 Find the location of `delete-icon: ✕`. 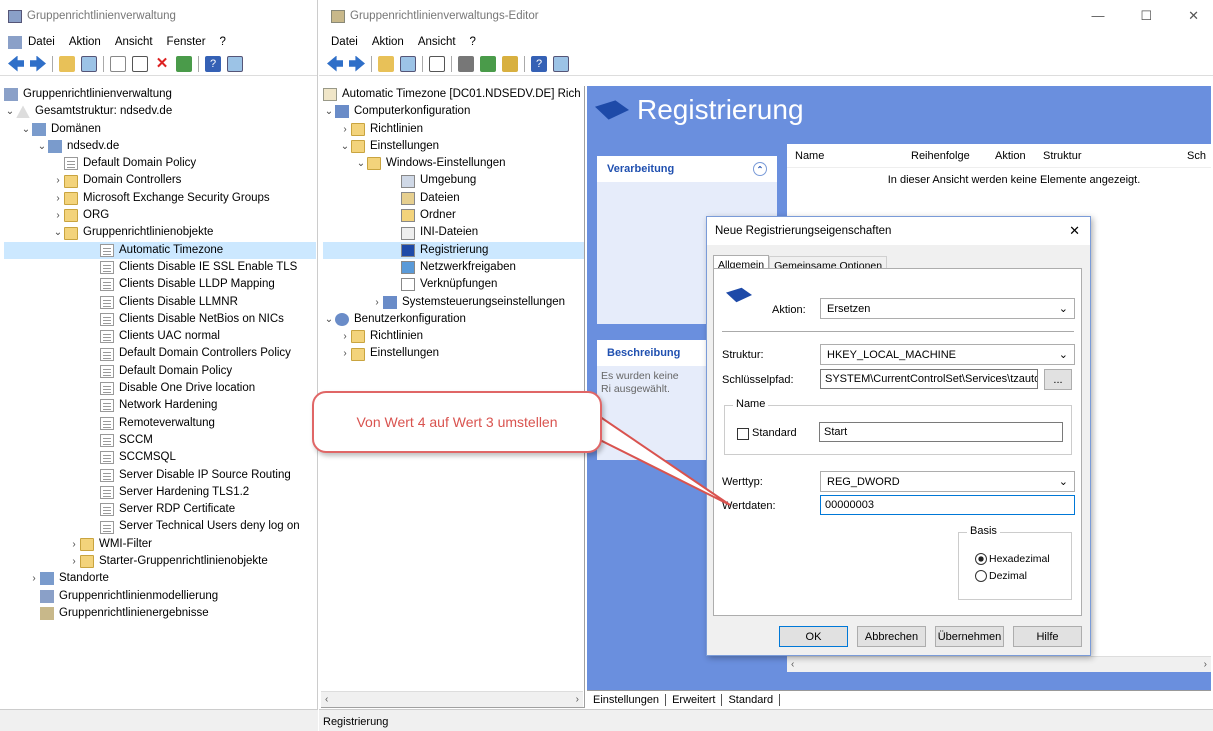

delete-icon: ✕ is located at coordinates (162, 63).